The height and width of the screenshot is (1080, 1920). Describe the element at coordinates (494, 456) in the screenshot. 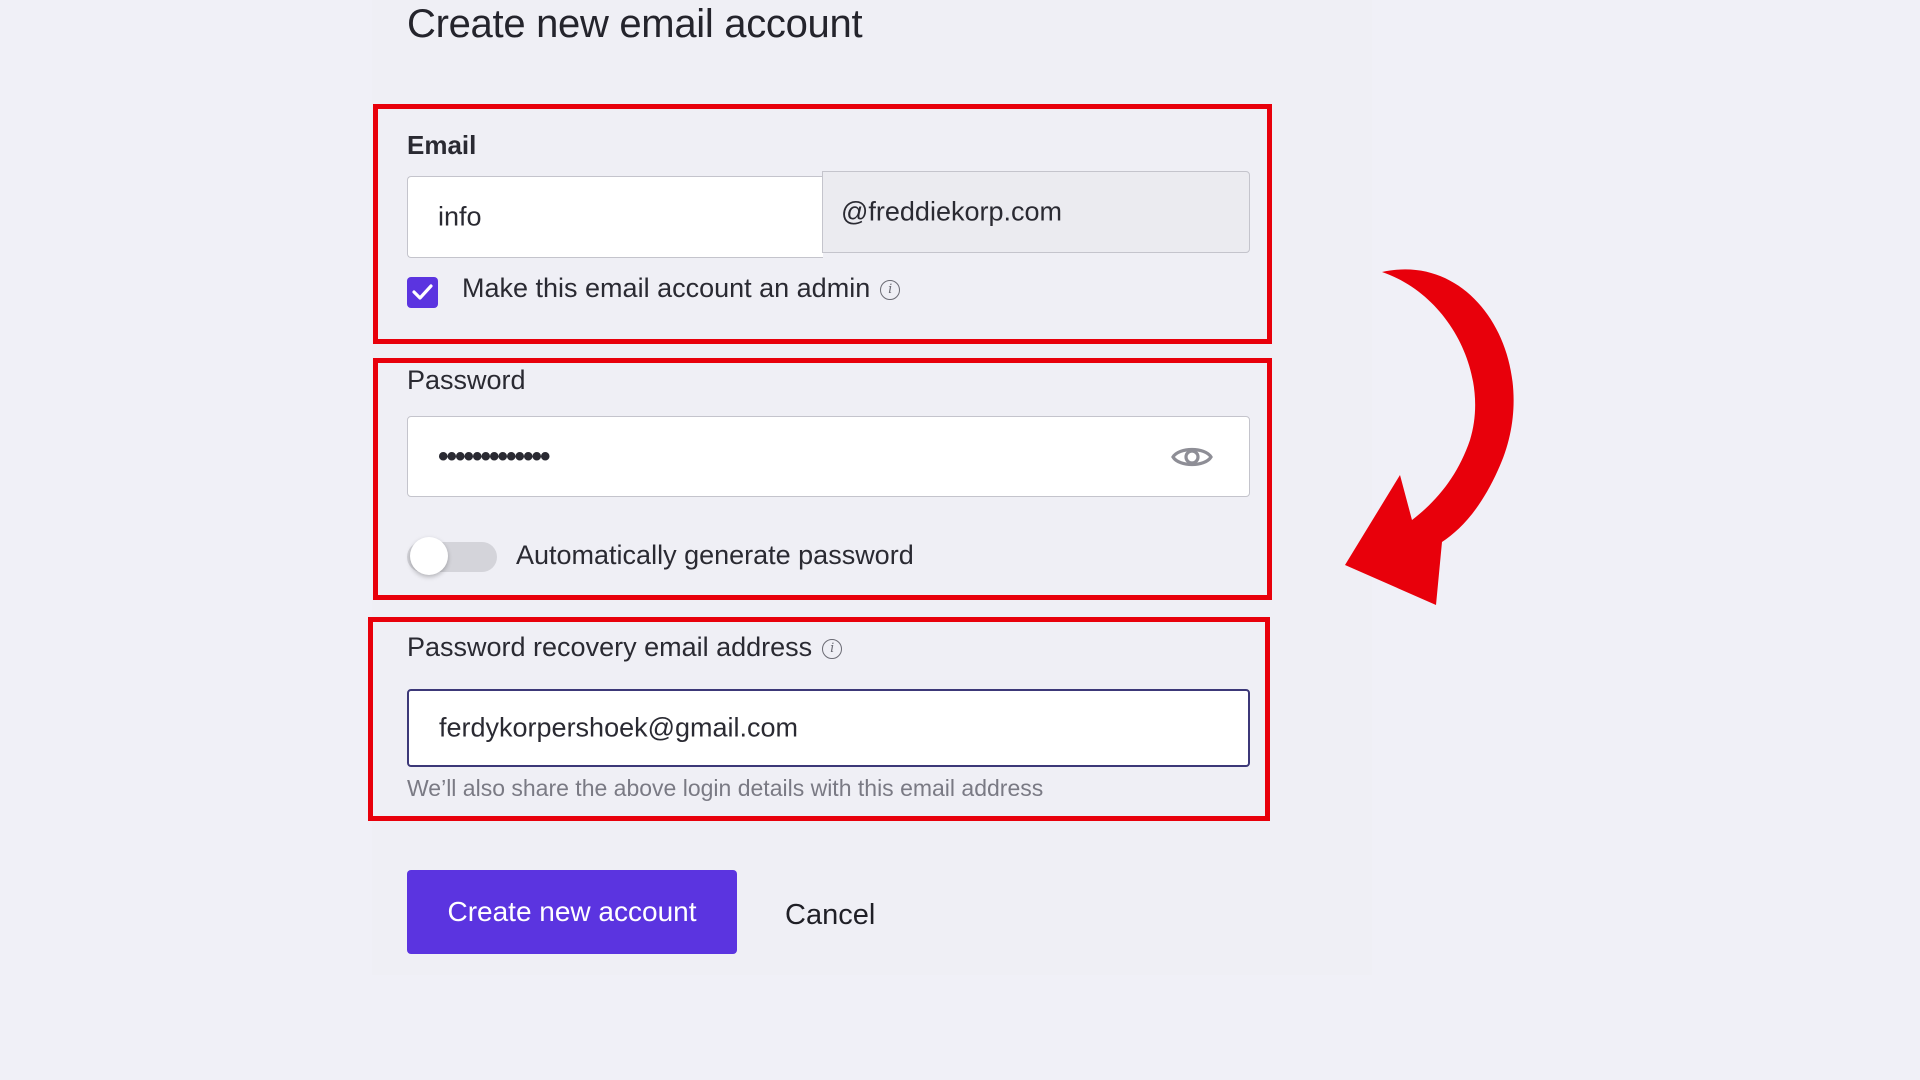

I see `password-masked-value: •••••••••••••` at that location.